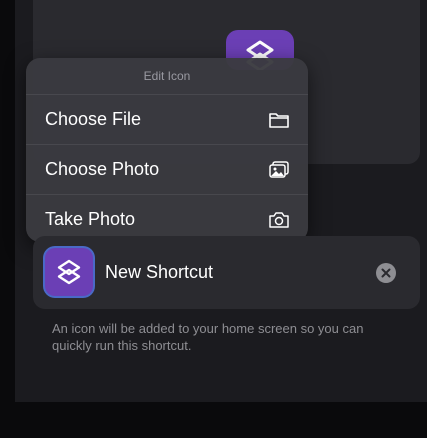 The image size is (427, 438). What do you see at coordinates (279, 169) in the screenshot?
I see `photo-icon` at bounding box center [279, 169].